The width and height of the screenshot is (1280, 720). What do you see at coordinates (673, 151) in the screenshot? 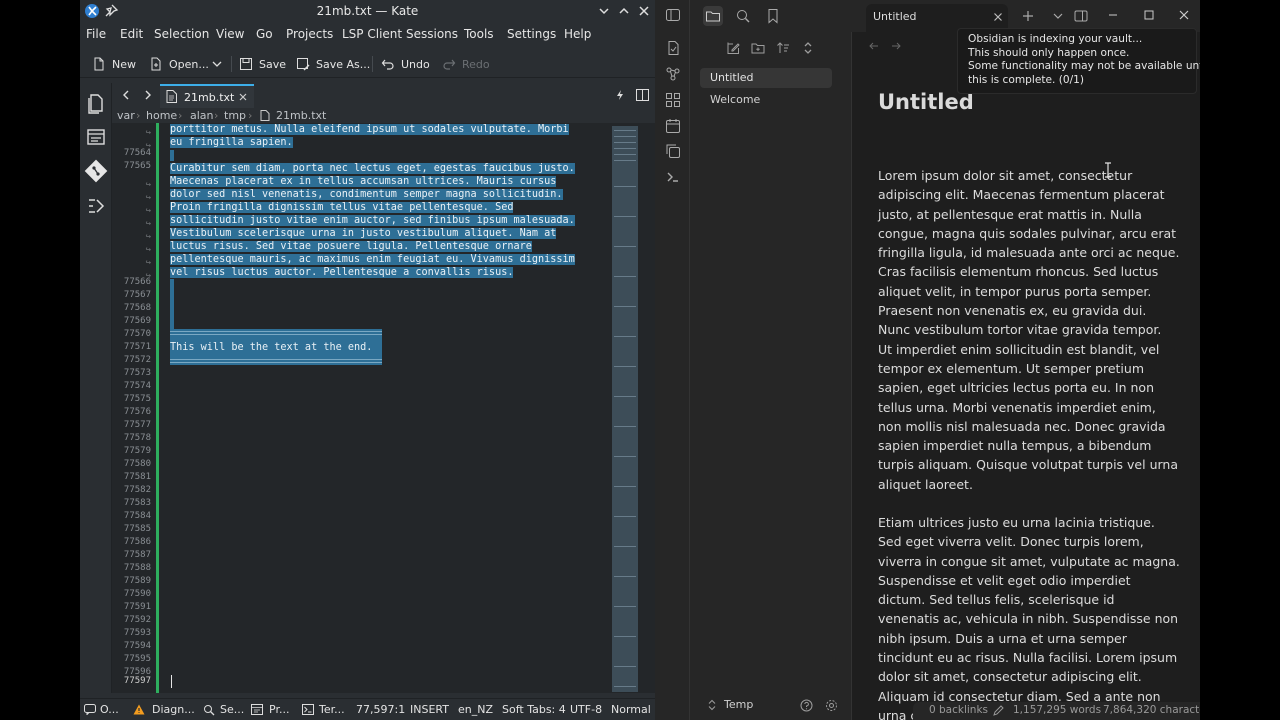
I see `templates-copy-icon` at bounding box center [673, 151].